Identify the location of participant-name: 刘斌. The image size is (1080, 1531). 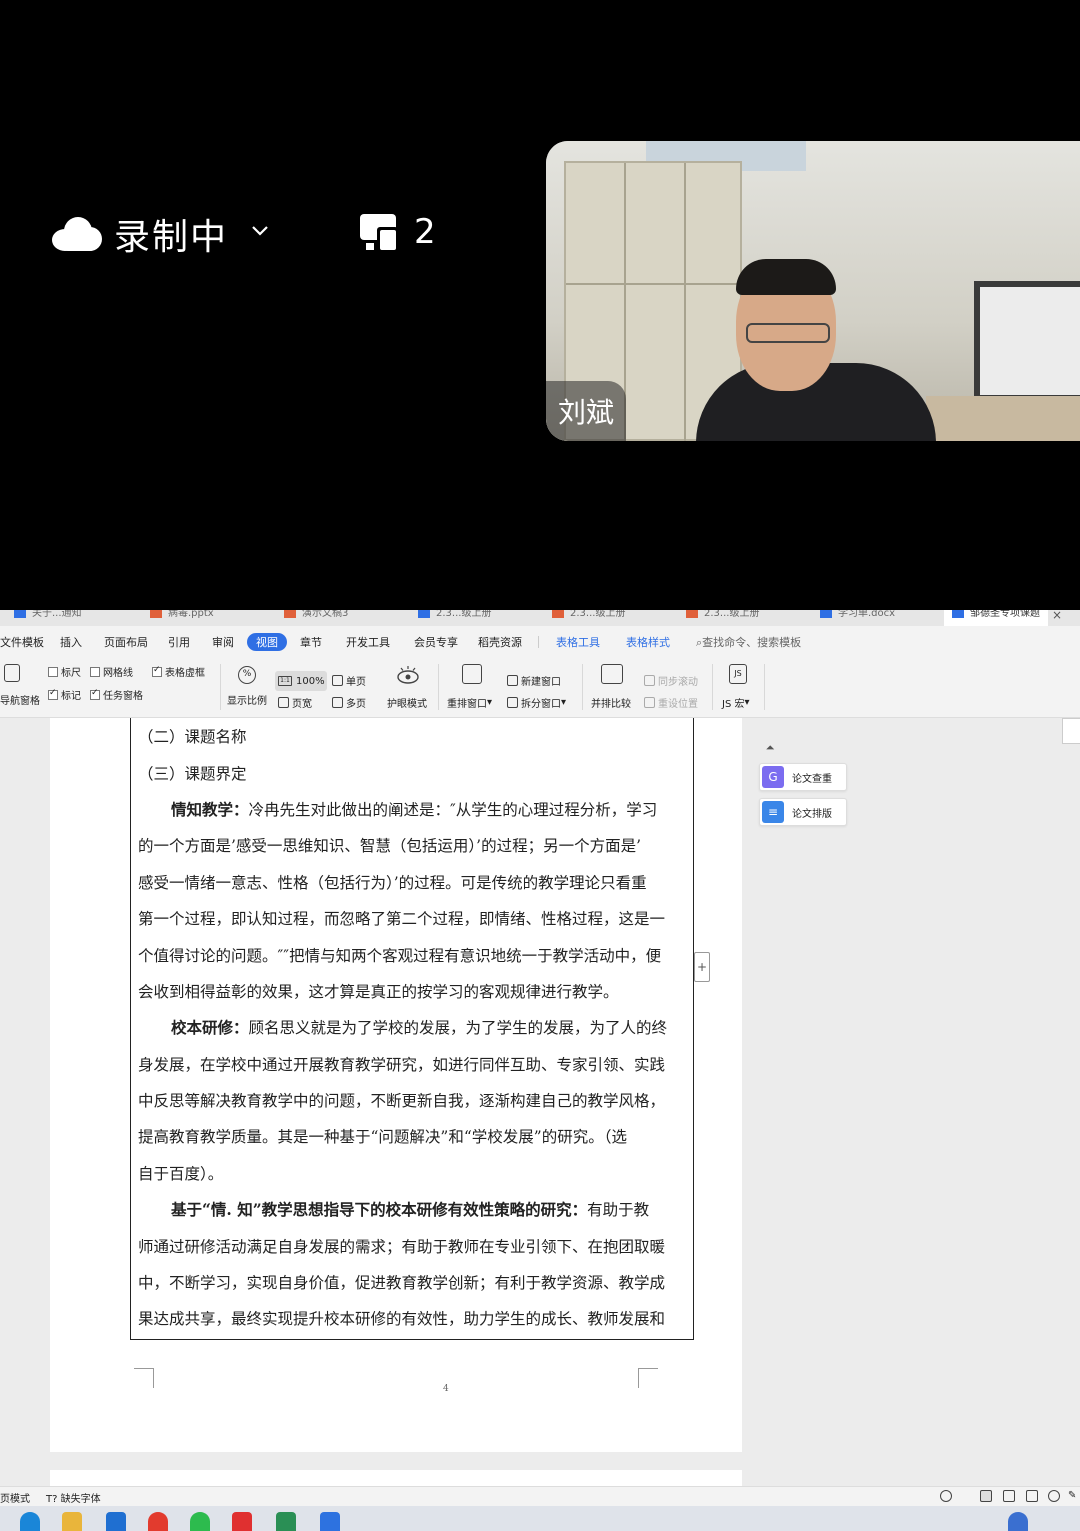
(586, 411).